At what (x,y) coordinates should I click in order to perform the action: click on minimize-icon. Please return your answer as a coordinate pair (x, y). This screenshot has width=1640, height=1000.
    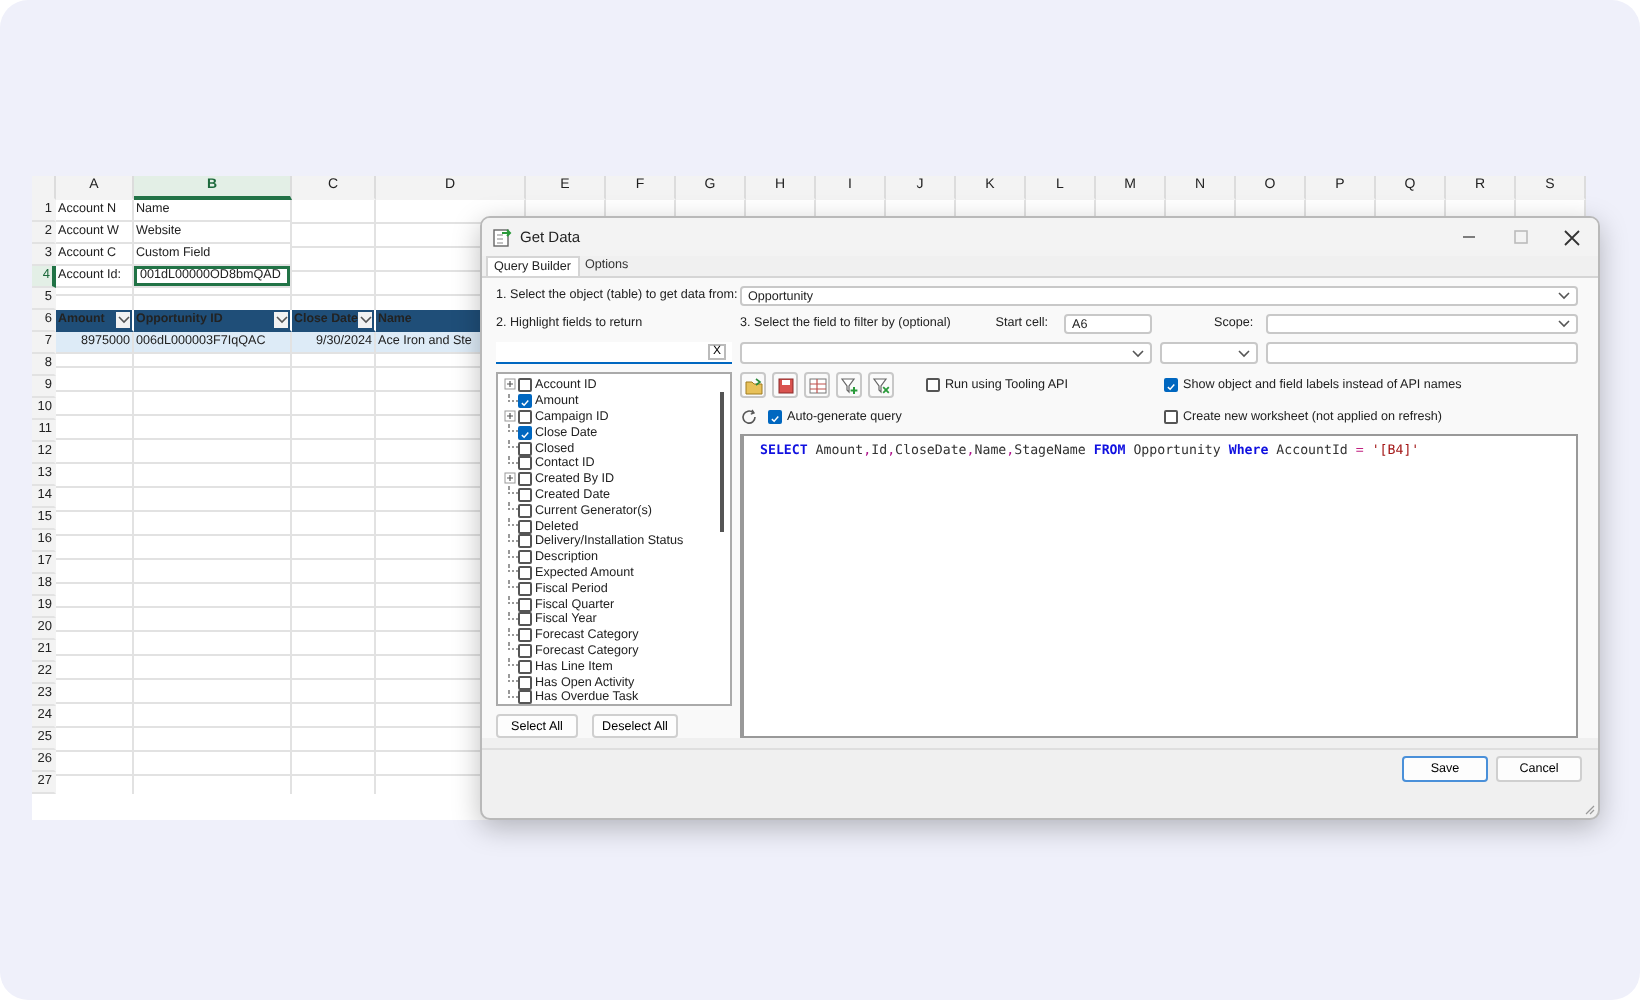
    Looking at the image, I should click on (1468, 237).